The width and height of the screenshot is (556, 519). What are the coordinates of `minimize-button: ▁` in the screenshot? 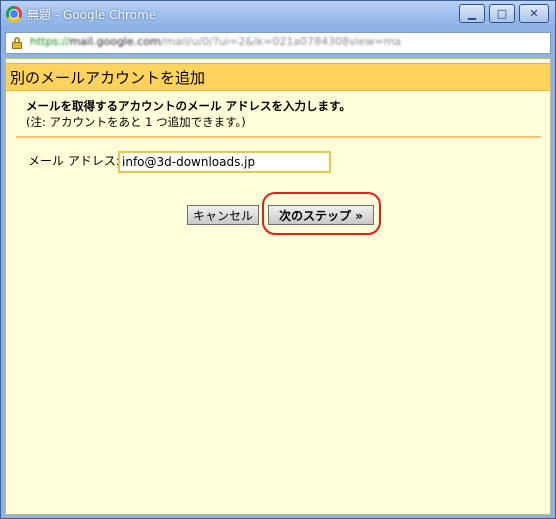 It's located at (472, 13).